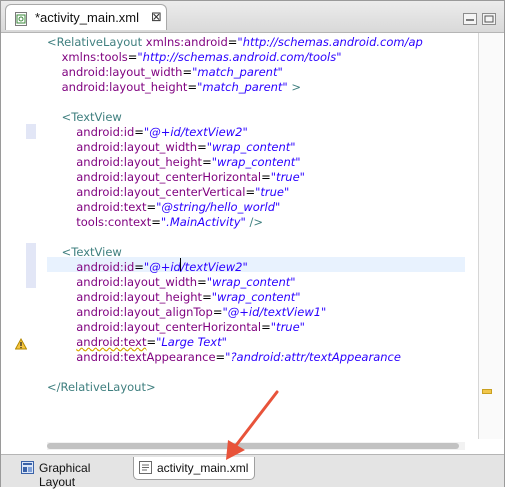  Describe the element at coordinates (203, 468) in the screenshot. I see `tab-label: activity_main.xml` at that location.